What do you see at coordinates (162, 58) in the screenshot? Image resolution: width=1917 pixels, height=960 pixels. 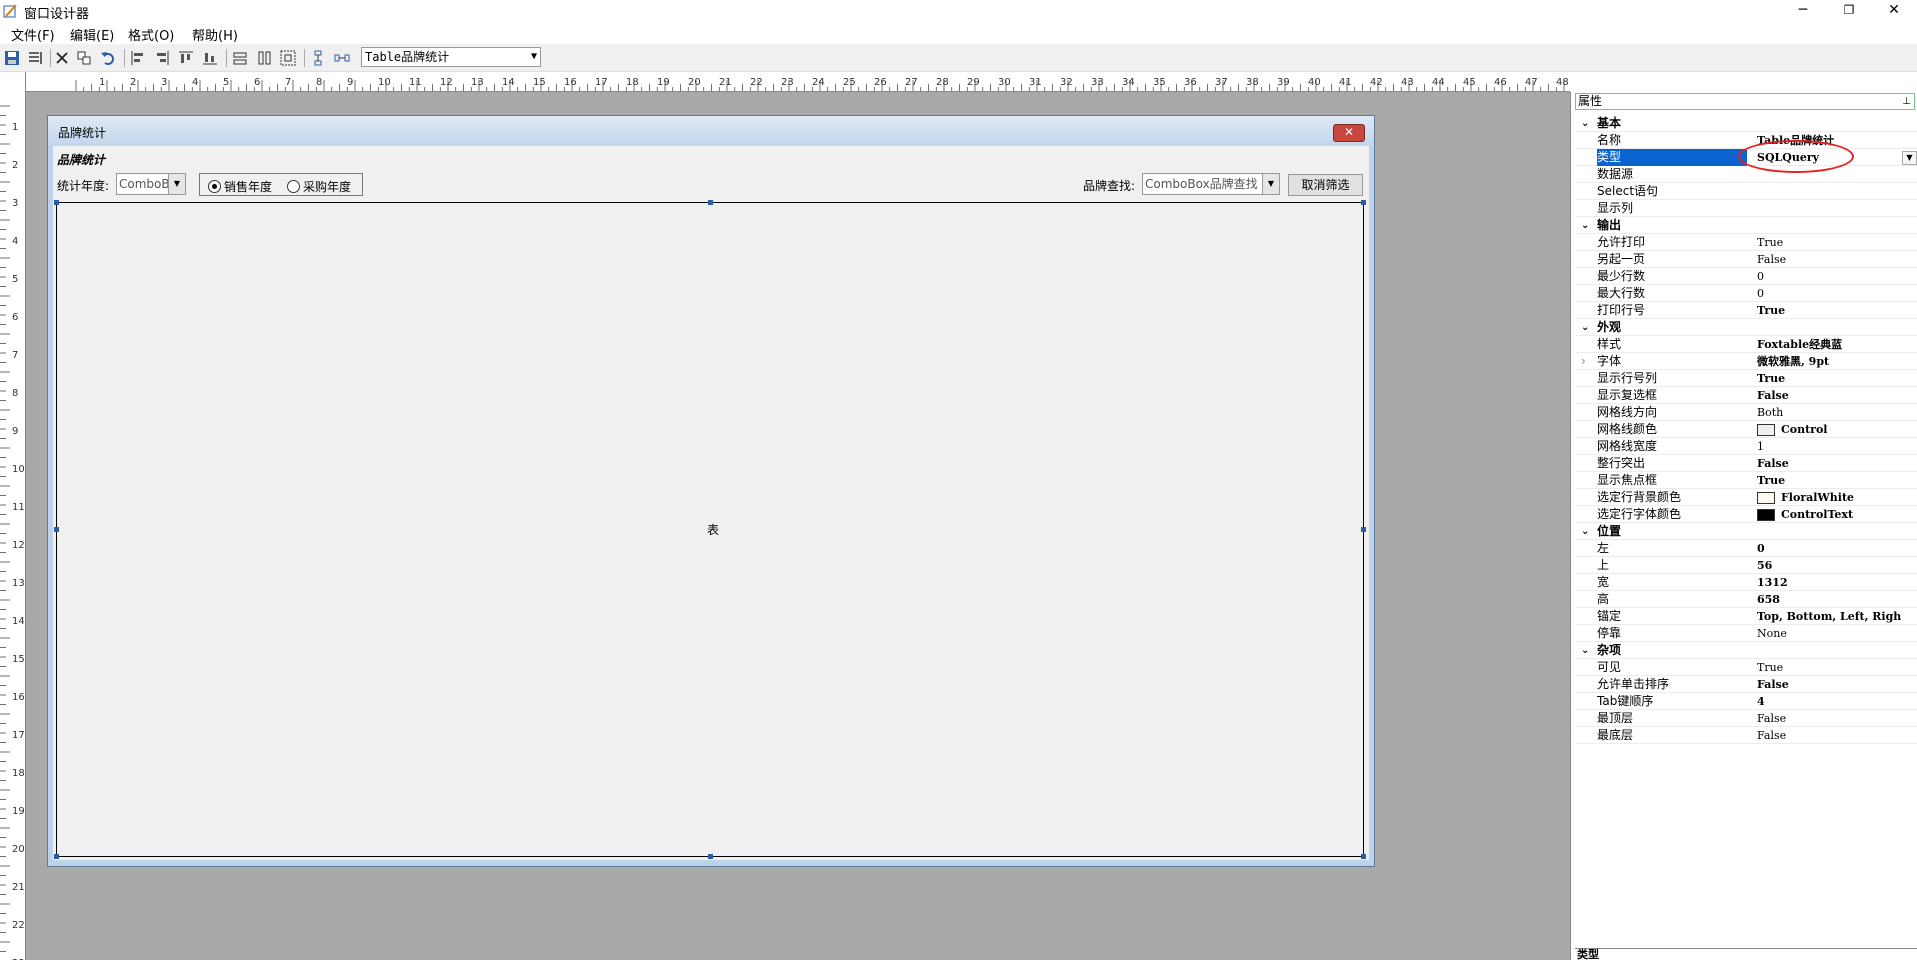 I see `align-right-icon` at bounding box center [162, 58].